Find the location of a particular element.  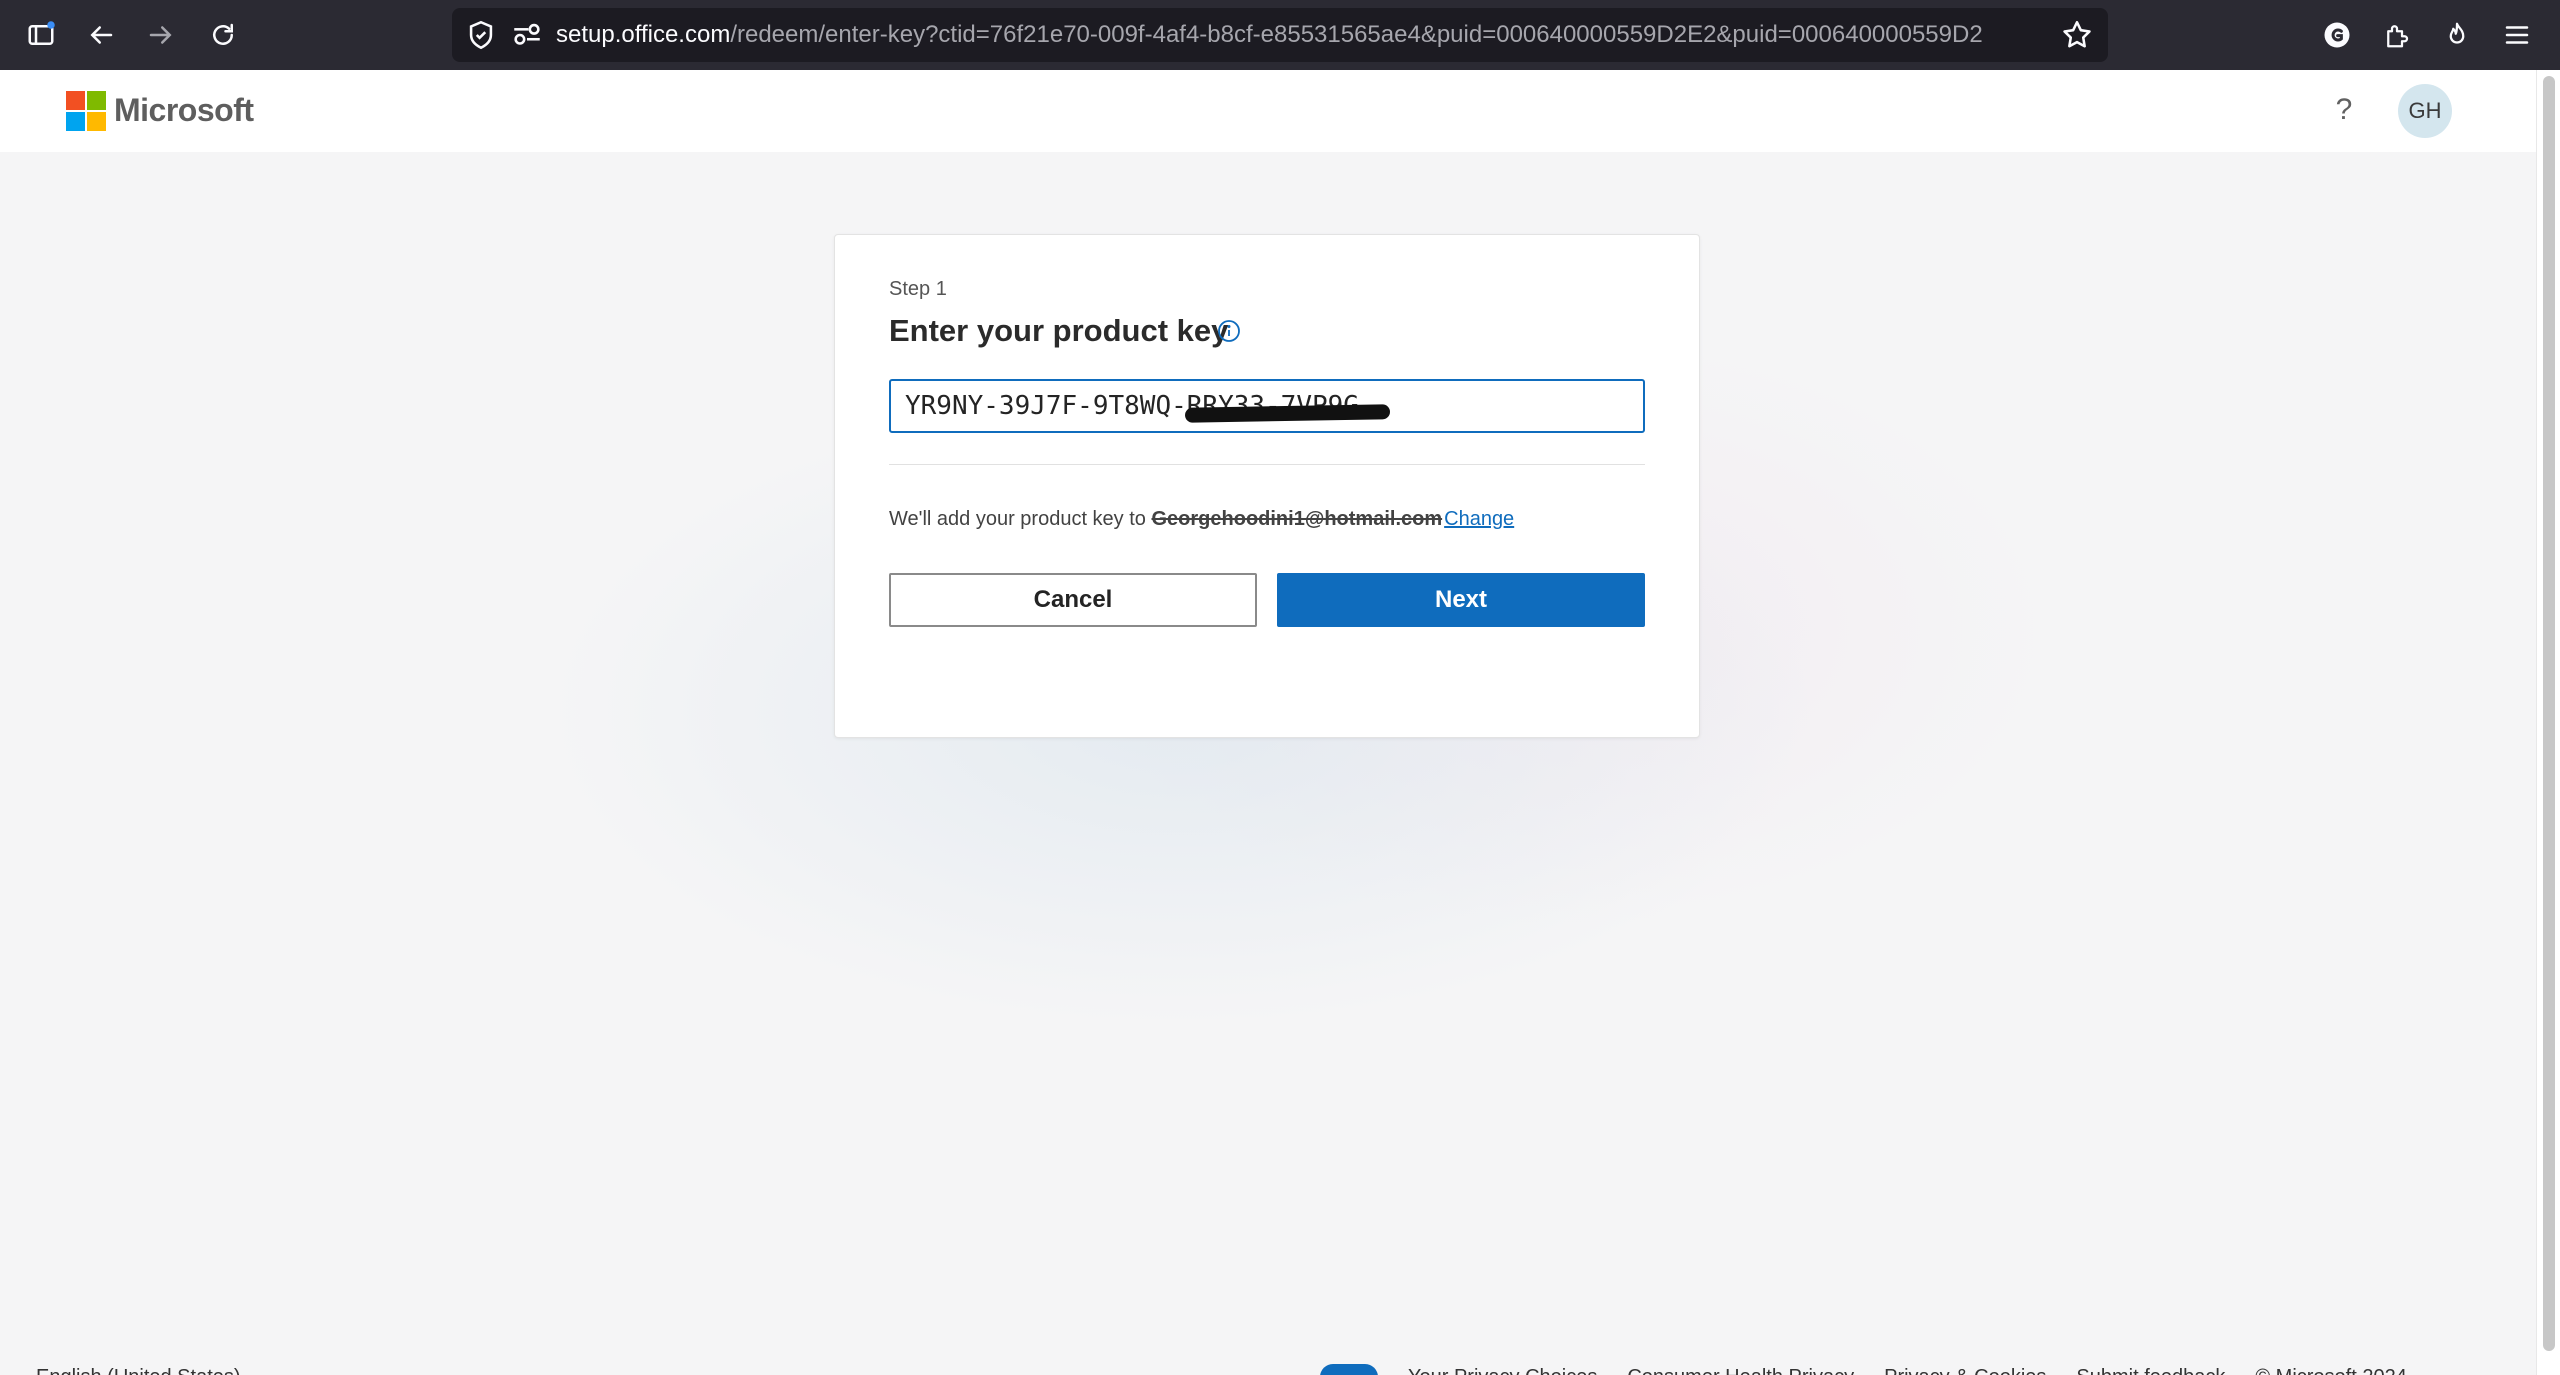

divider is located at coordinates (1267, 464).